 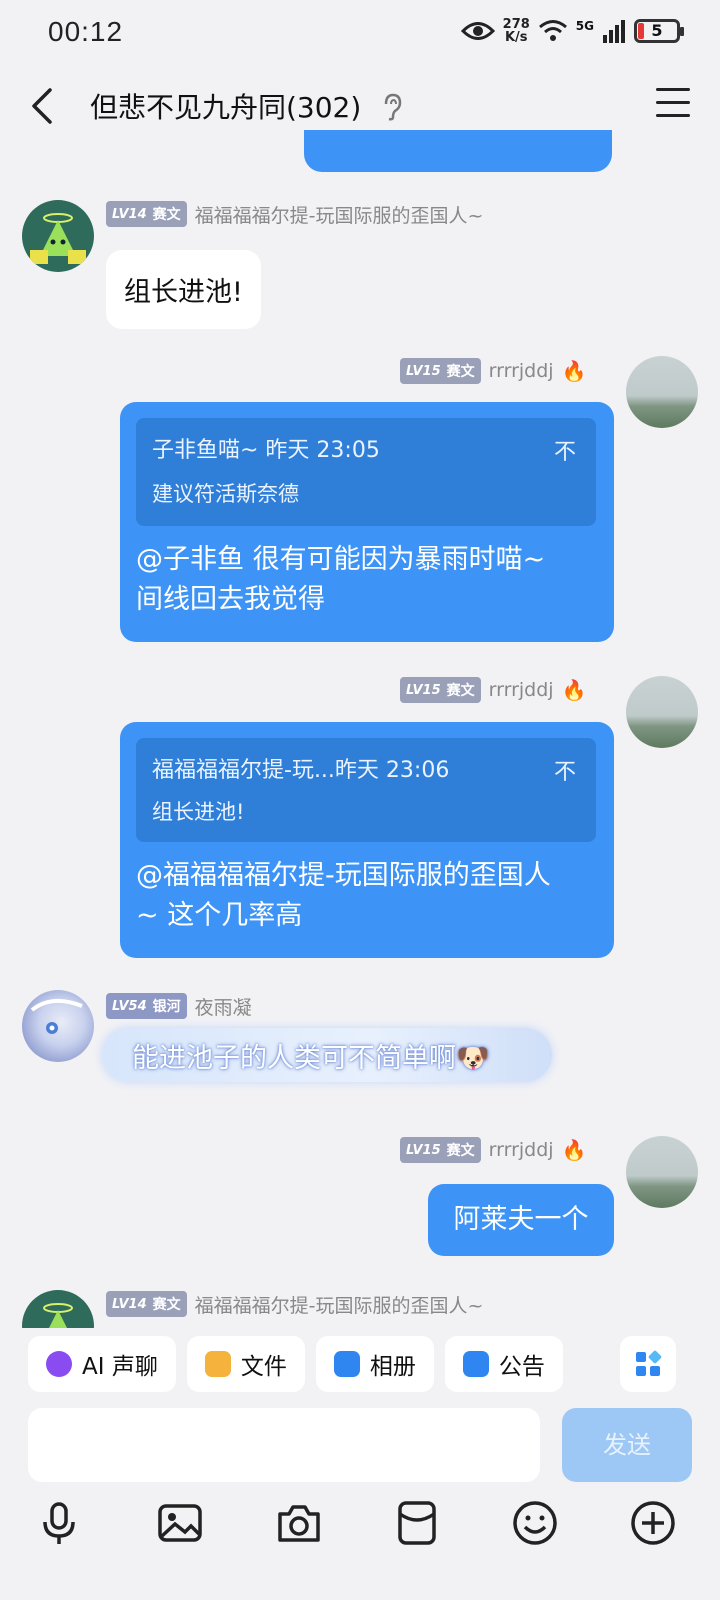 I want to click on battery-icon: 5, so click(x=659, y=31).